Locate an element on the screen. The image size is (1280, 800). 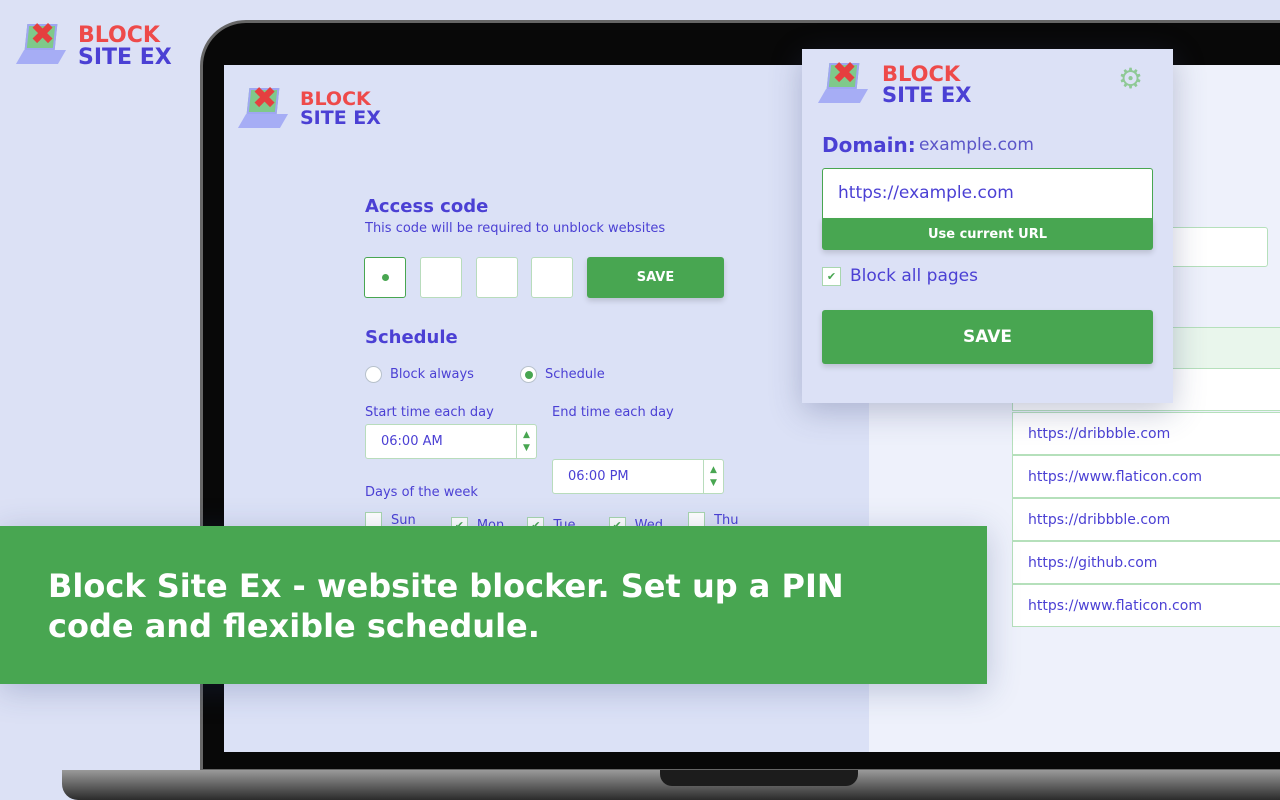
brand-logo: ✖ BLOCK SITE EX is located at coordinates (93, 46).